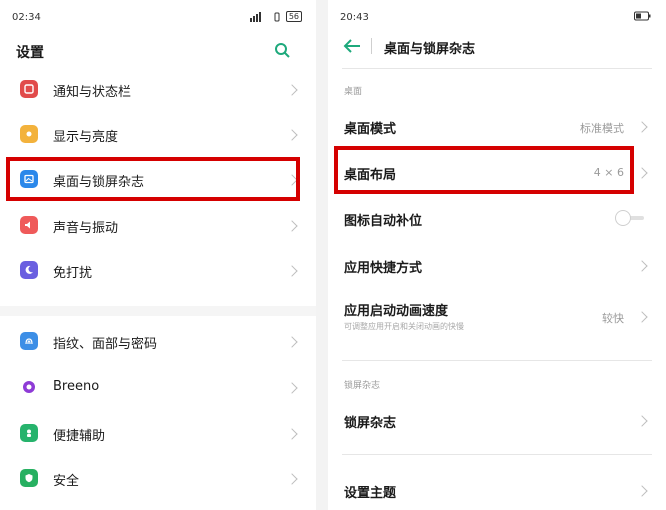 This screenshot has width=666, height=510. I want to click on shield-icon, so click(29, 478).